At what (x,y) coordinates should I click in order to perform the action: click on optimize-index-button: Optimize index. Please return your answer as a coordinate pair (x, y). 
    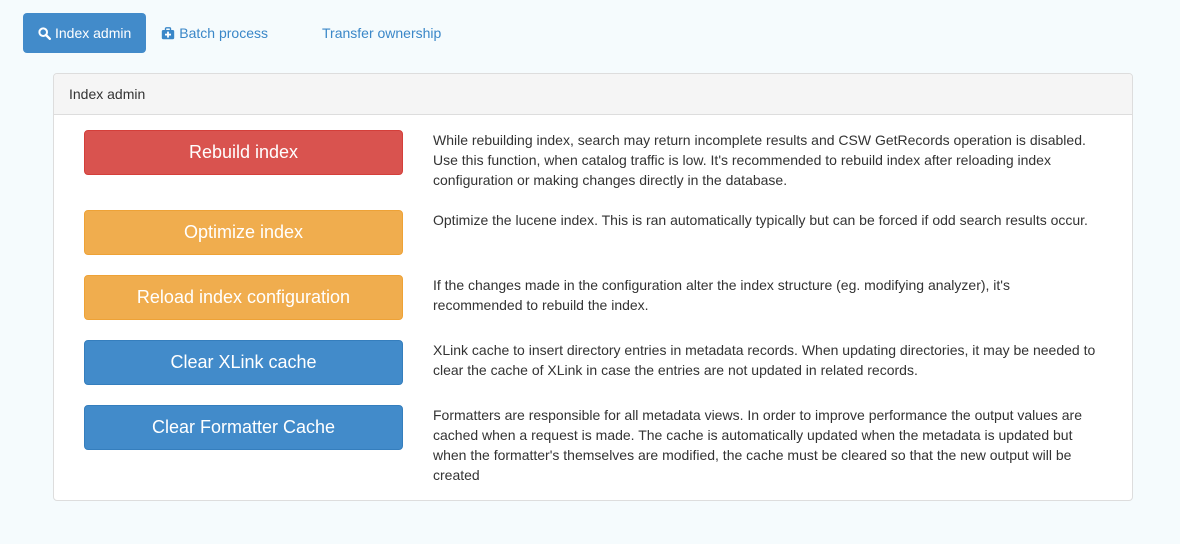
    Looking at the image, I should click on (243, 232).